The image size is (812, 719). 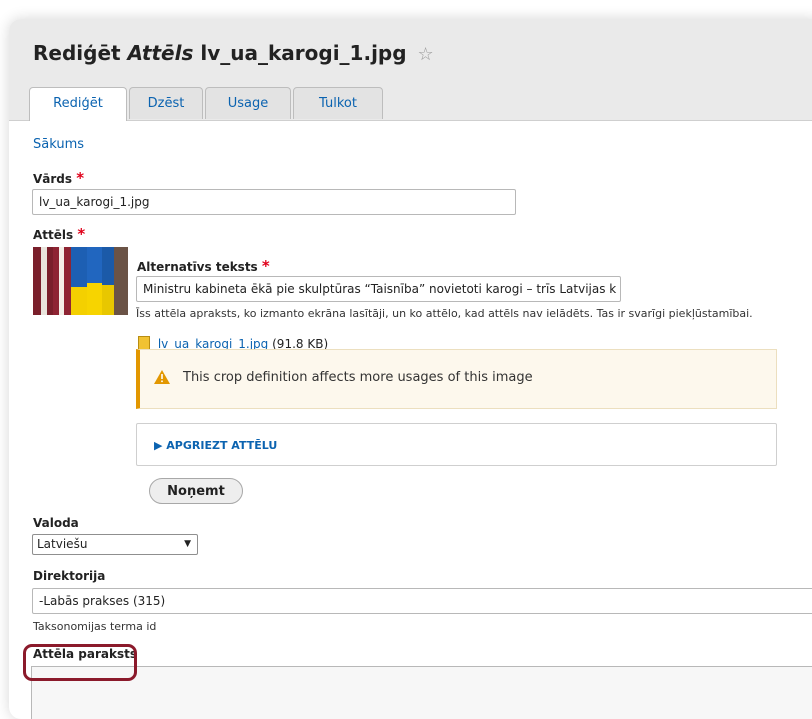 I want to click on alt-text-label: Alternatīvs teksts *, so click(x=203, y=266).